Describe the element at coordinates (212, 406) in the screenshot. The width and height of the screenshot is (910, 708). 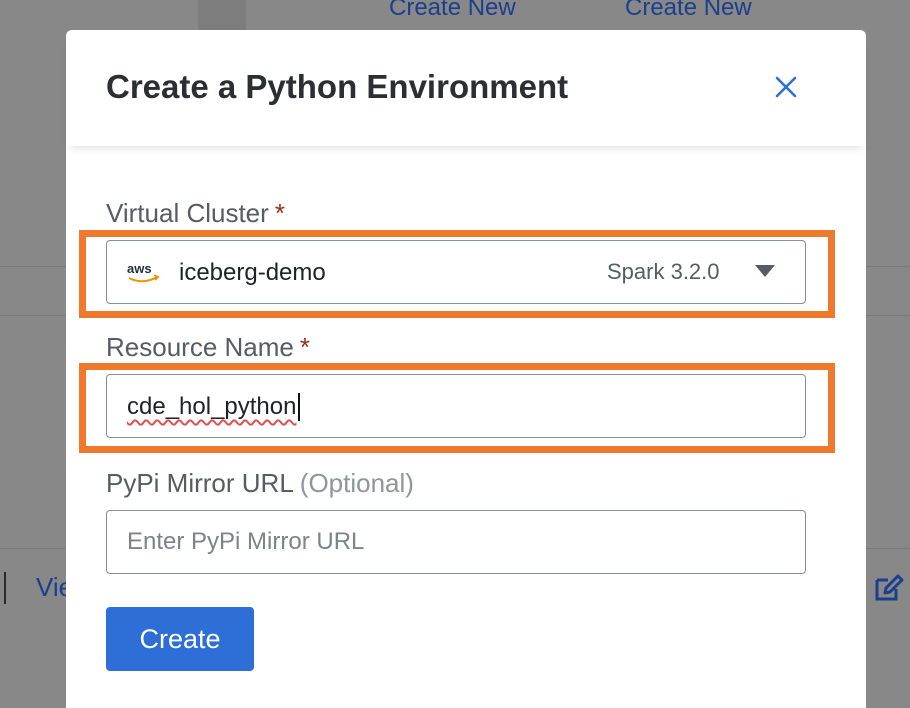
I see `resource-name-value: cde_hol_python` at that location.